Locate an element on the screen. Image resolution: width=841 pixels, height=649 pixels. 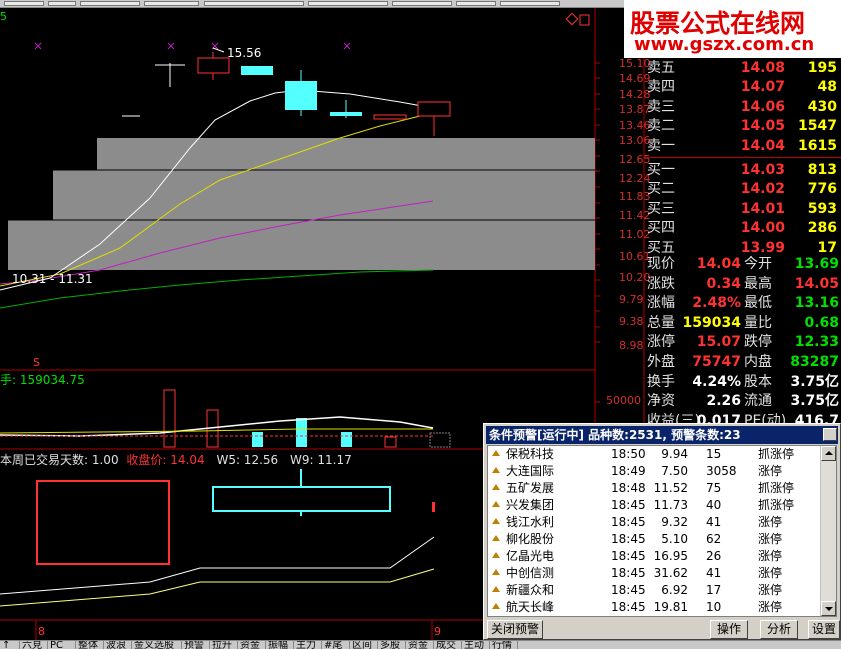
tab-item: 振幅 is located at coordinates (280, 645).